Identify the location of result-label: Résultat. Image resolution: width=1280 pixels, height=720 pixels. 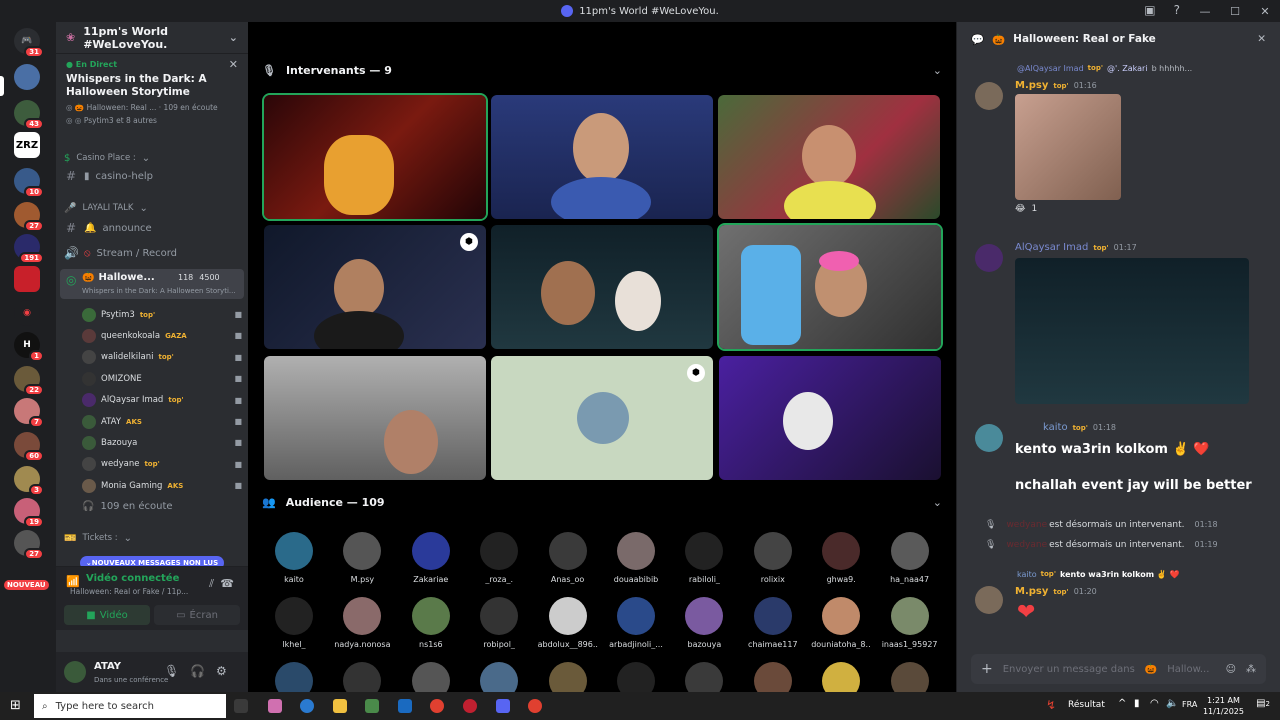
(1086, 705).